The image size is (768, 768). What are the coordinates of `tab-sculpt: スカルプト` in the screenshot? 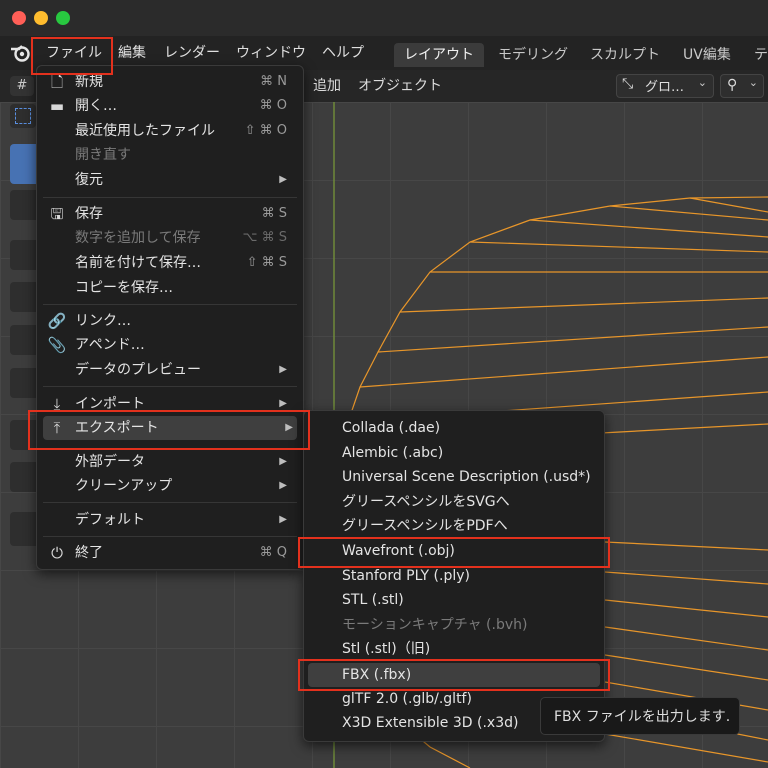 It's located at (625, 55).